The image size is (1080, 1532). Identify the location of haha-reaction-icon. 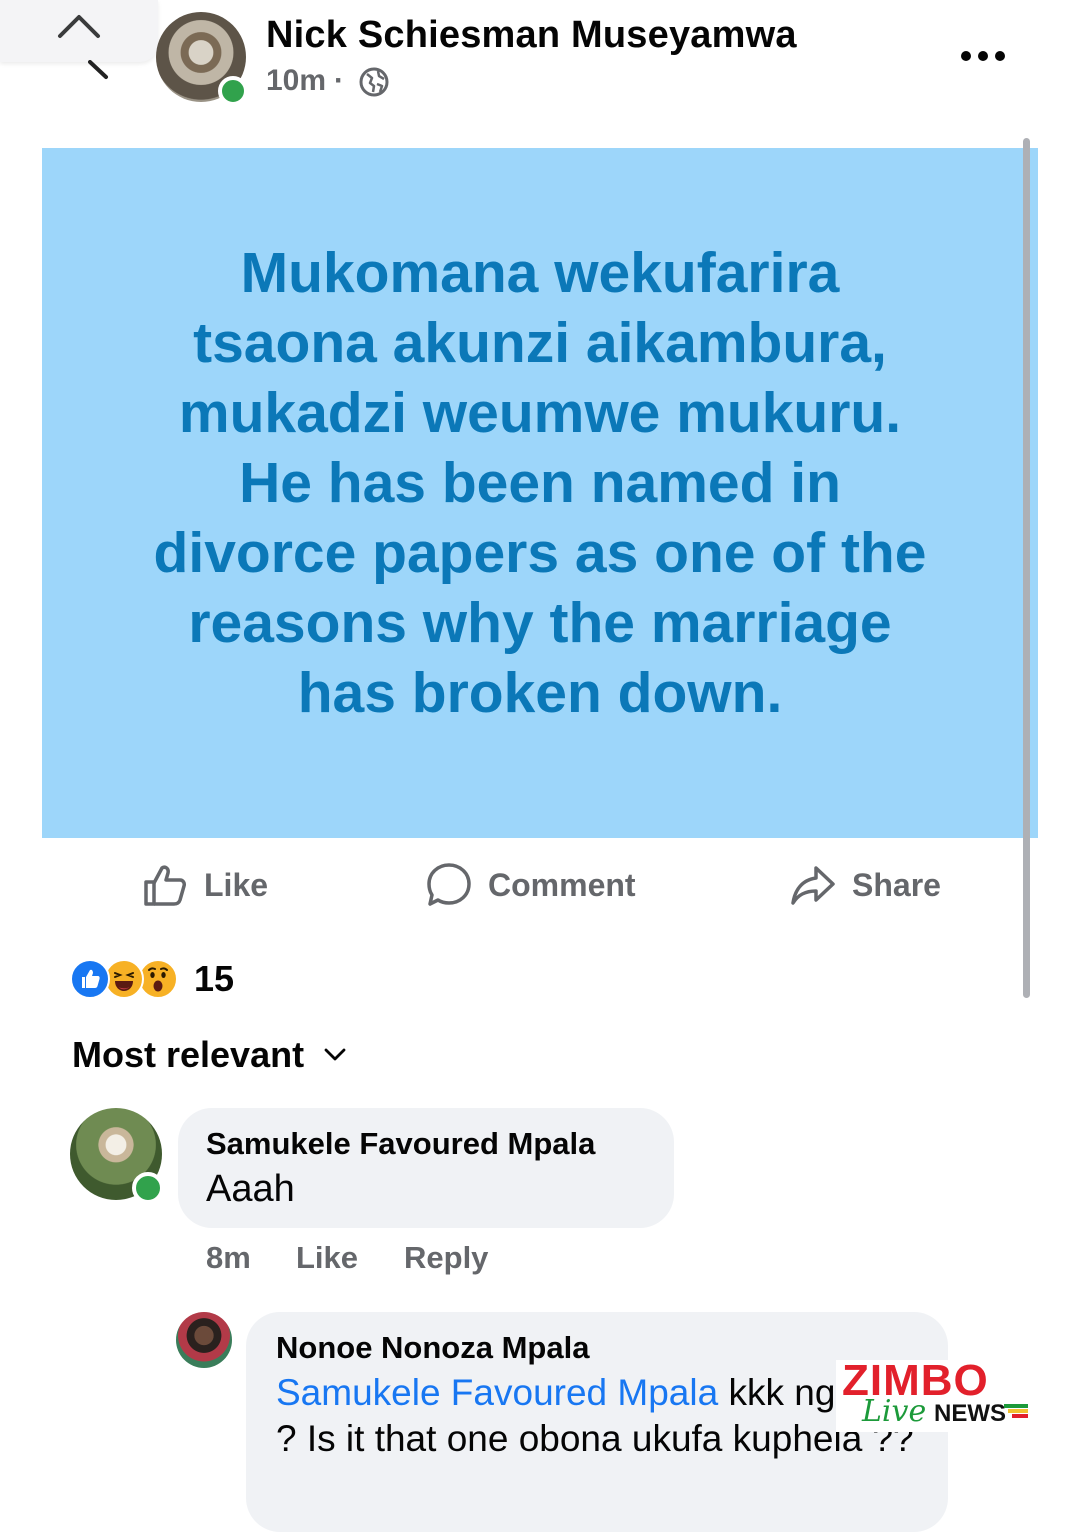
(124, 979).